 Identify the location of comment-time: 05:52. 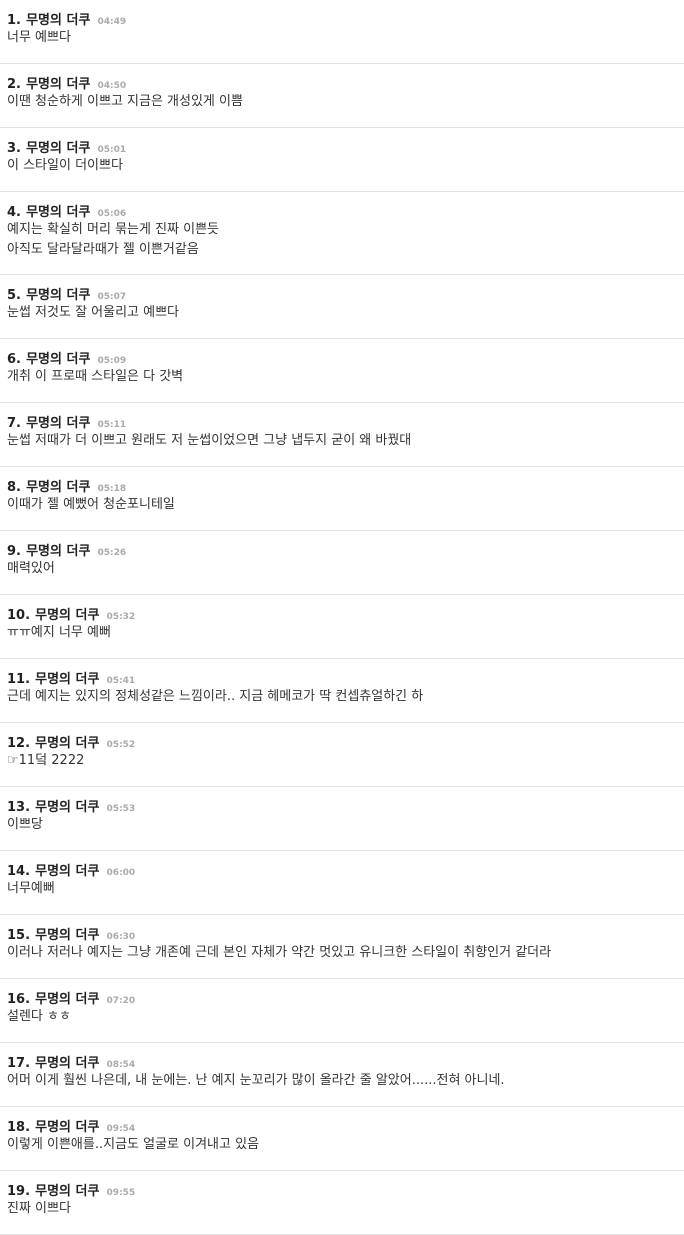
(121, 745).